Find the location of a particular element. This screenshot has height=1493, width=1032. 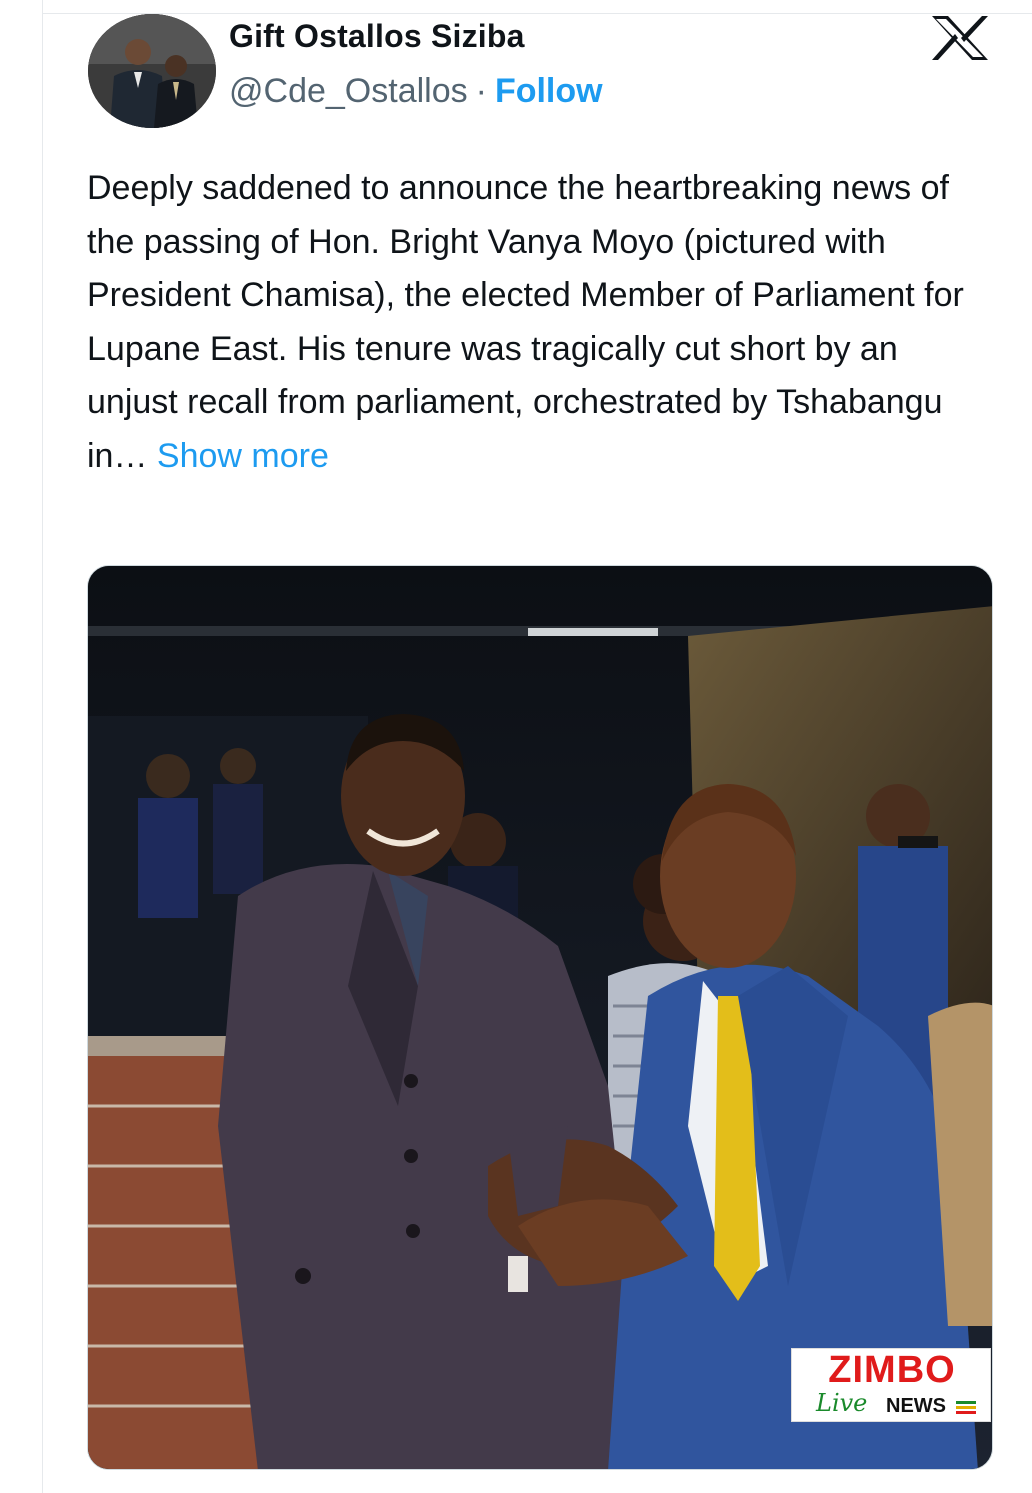

watermark-news: NEWS is located at coordinates (916, 1406).